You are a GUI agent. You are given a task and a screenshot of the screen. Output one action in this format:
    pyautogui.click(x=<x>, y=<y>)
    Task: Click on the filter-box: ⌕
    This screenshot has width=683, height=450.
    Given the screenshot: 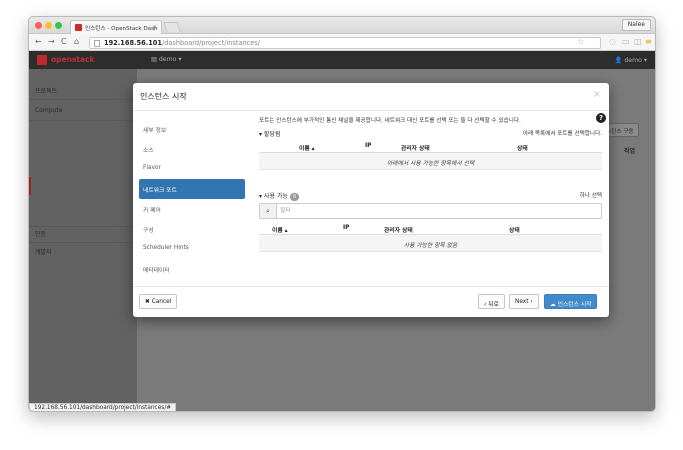 What is the action you would take?
    pyautogui.click(x=430, y=211)
    